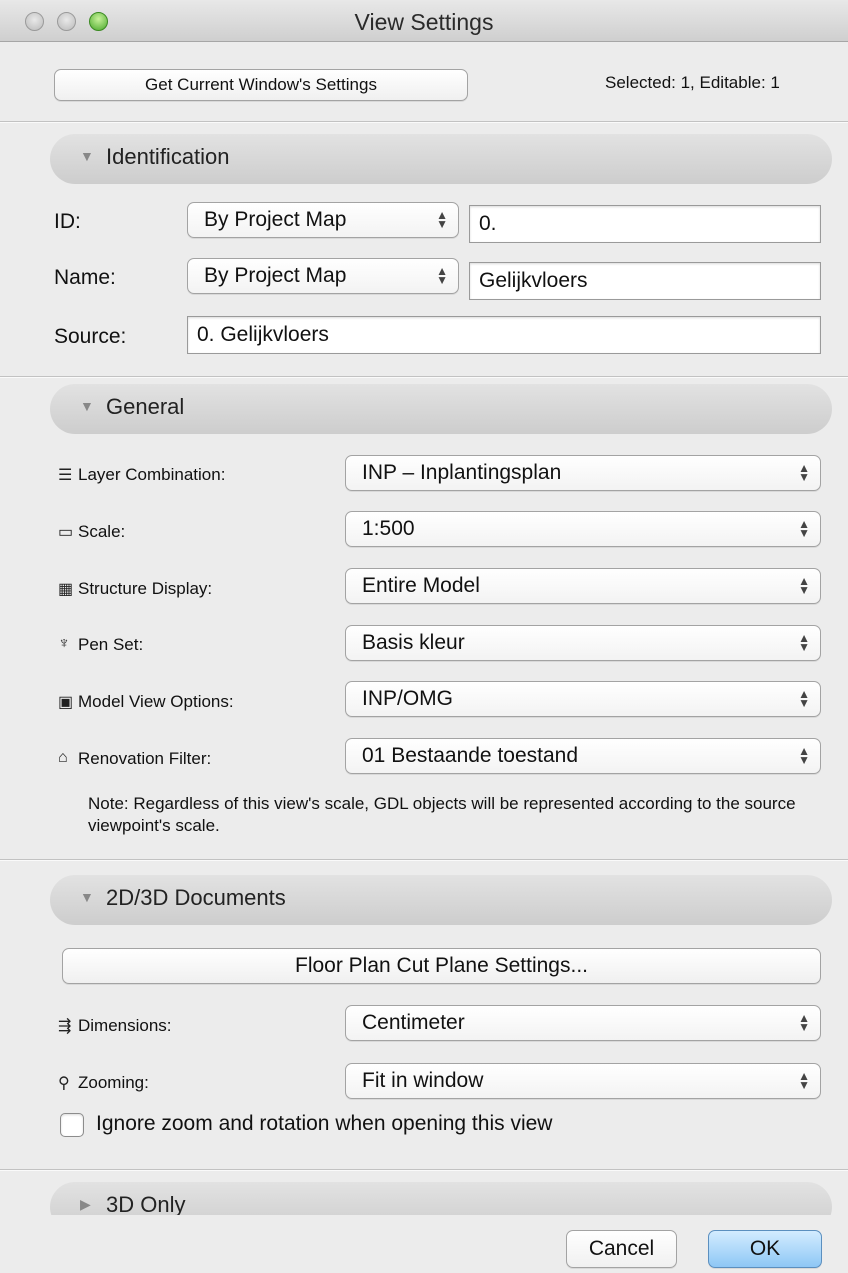  Describe the element at coordinates (441, 409) in the screenshot. I see `general-section-header: ▼ General` at that location.